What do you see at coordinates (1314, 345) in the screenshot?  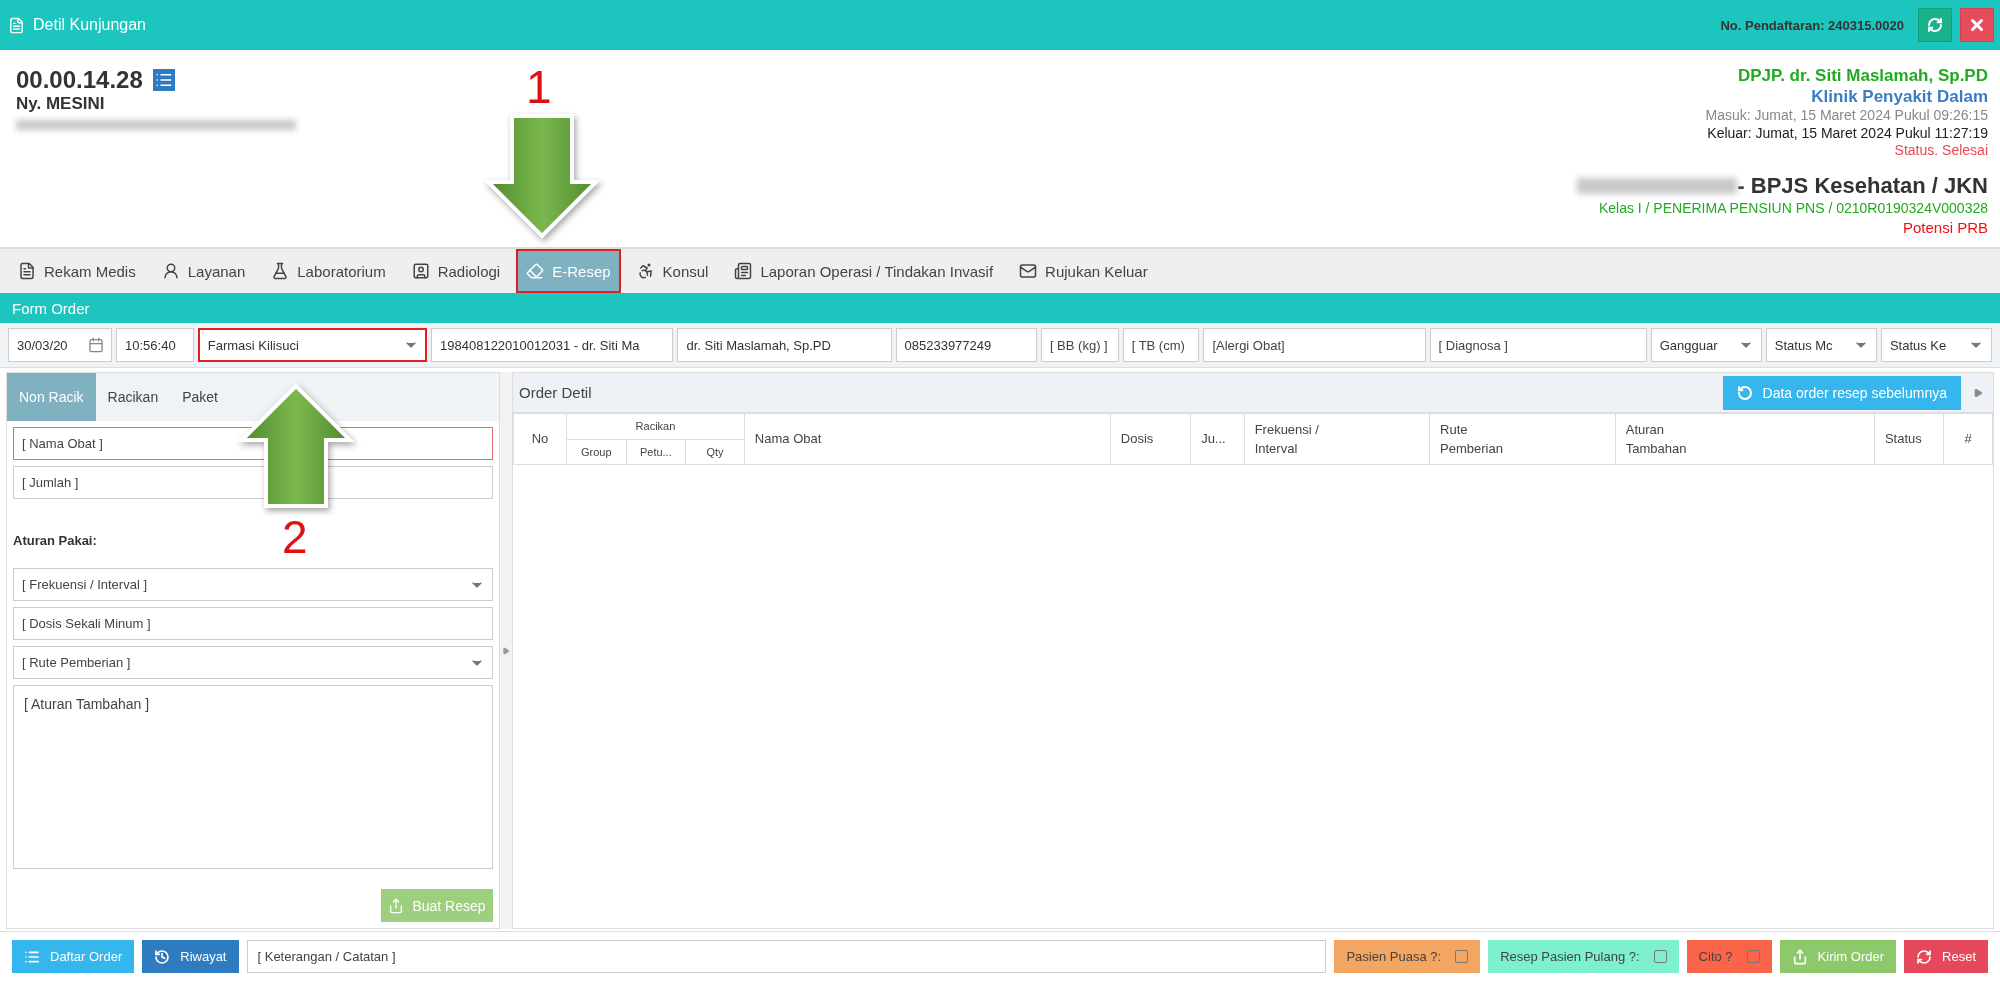 I see `input-field: [Alergi Obat]` at bounding box center [1314, 345].